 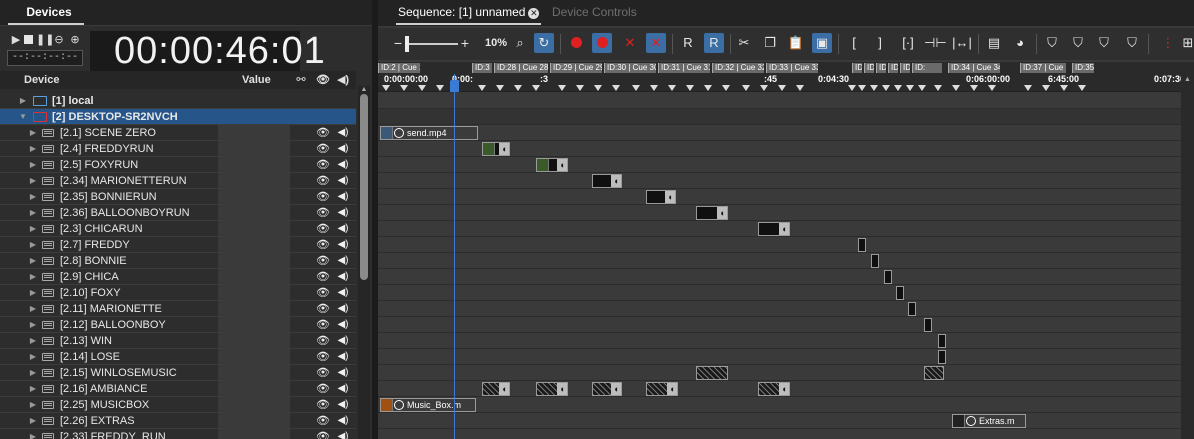 What do you see at coordinates (428, 405) in the screenshot?
I see `timeline-clip: Music_Box.m` at bounding box center [428, 405].